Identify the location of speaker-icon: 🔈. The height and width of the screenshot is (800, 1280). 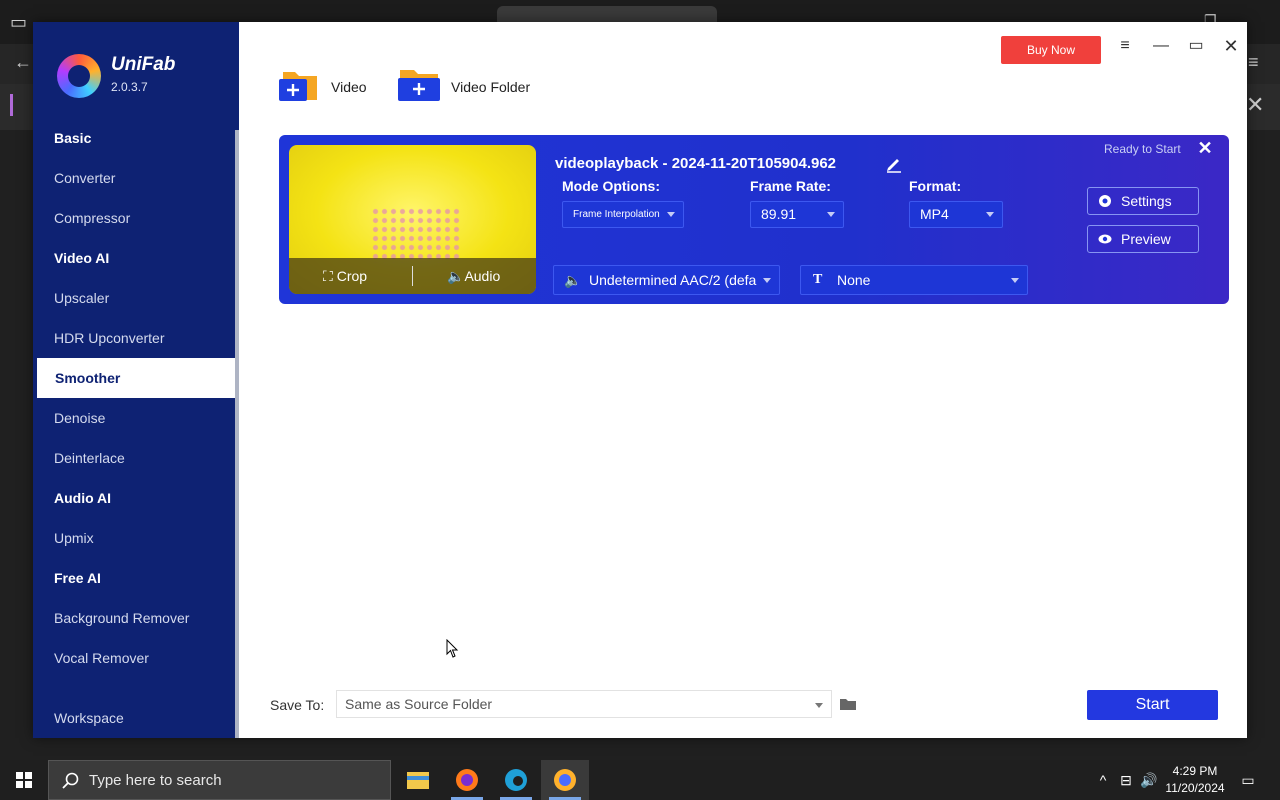
(456, 276).